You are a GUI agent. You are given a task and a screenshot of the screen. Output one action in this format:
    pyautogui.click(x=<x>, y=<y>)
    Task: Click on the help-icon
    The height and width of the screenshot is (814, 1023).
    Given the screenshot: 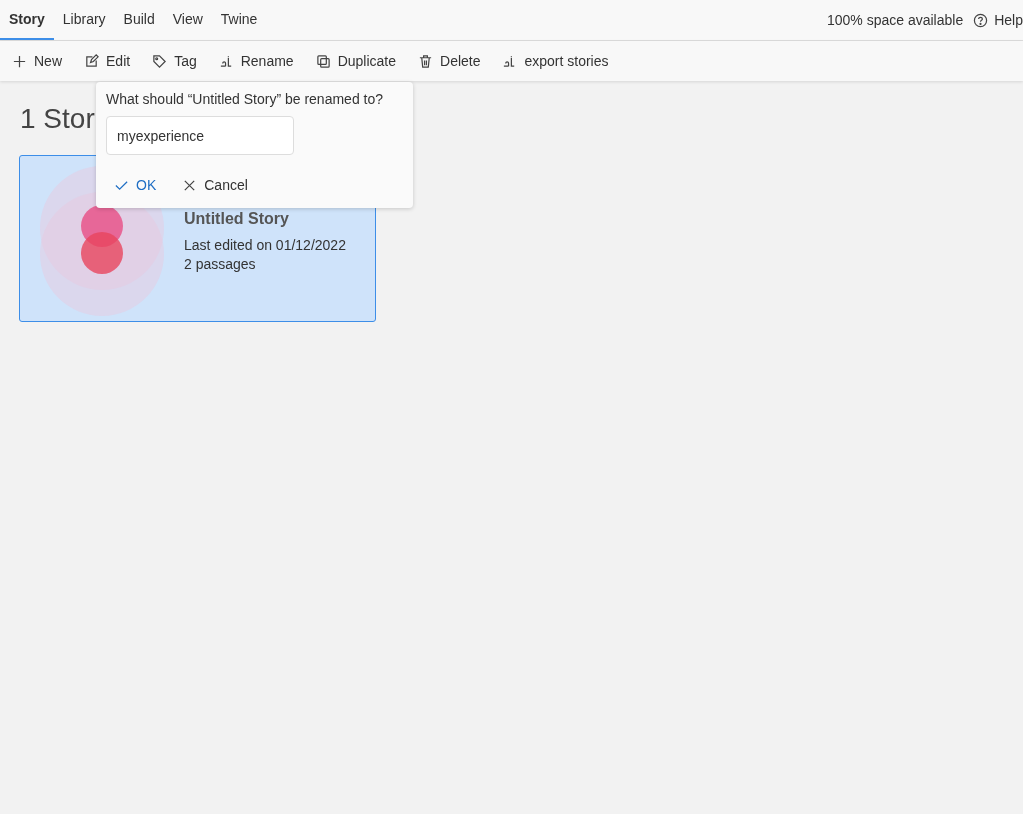 What is the action you would take?
    pyautogui.click(x=981, y=20)
    